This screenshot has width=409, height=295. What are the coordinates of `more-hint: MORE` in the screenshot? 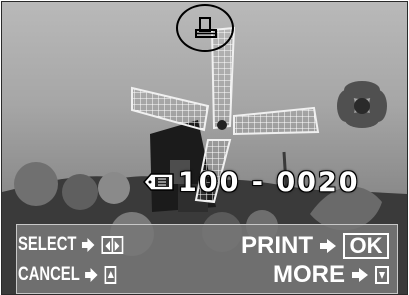 It's located at (331, 275).